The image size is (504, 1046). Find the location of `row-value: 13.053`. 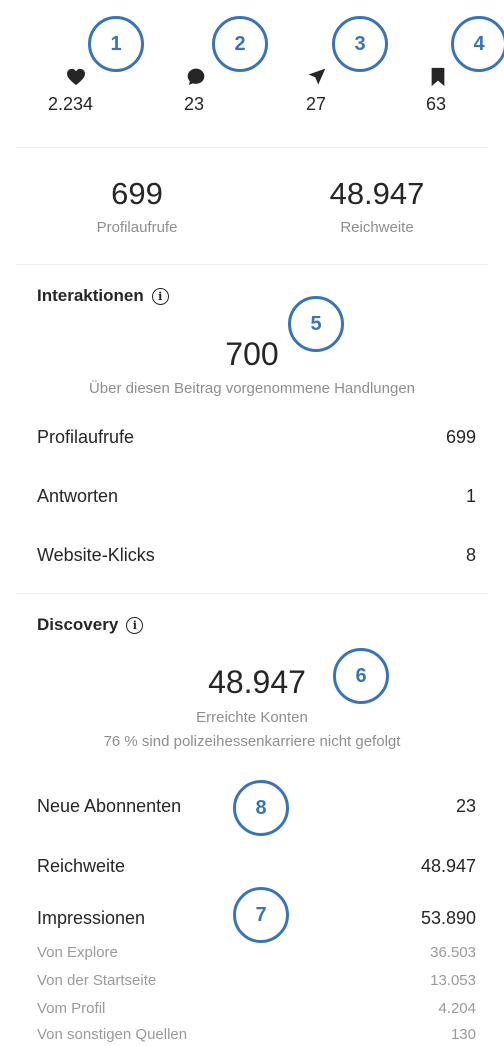

row-value: 13.053 is located at coordinates (453, 980).